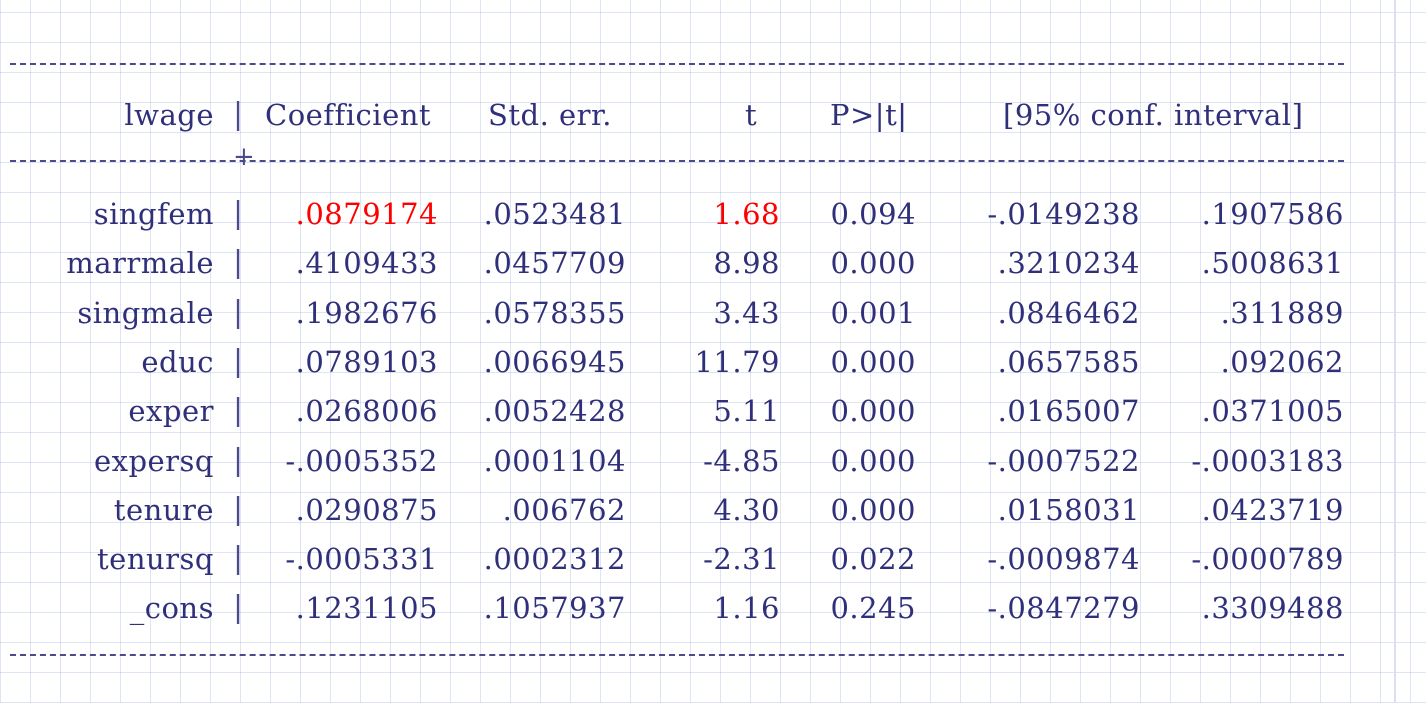 This screenshot has height=703, width=1426. What do you see at coordinates (1068, 263) in the screenshot?
I see `cell-ci-lower: .3210234` at bounding box center [1068, 263].